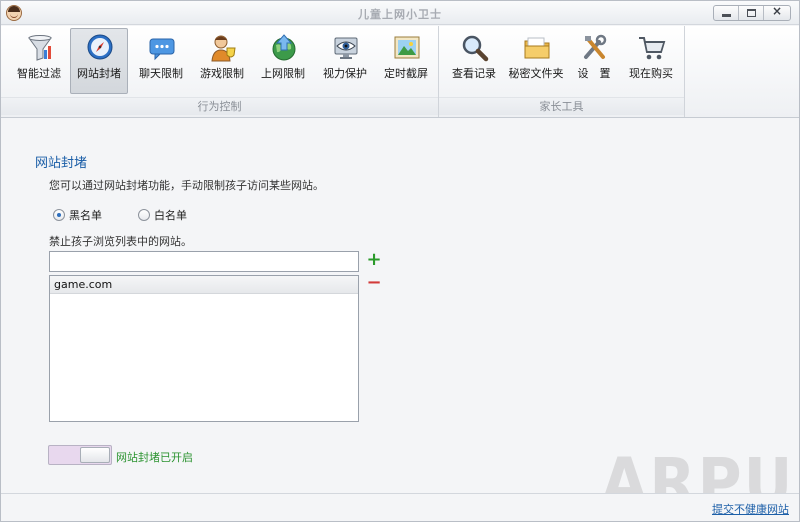 This screenshot has width=800, height=522. I want to click on tool-view-records: 查看记录, so click(474, 61).